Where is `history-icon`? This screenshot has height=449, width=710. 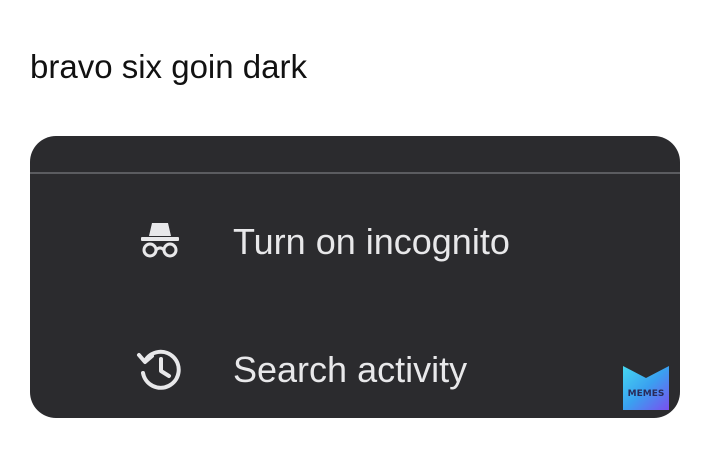
history-icon is located at coordinates (160, 369).